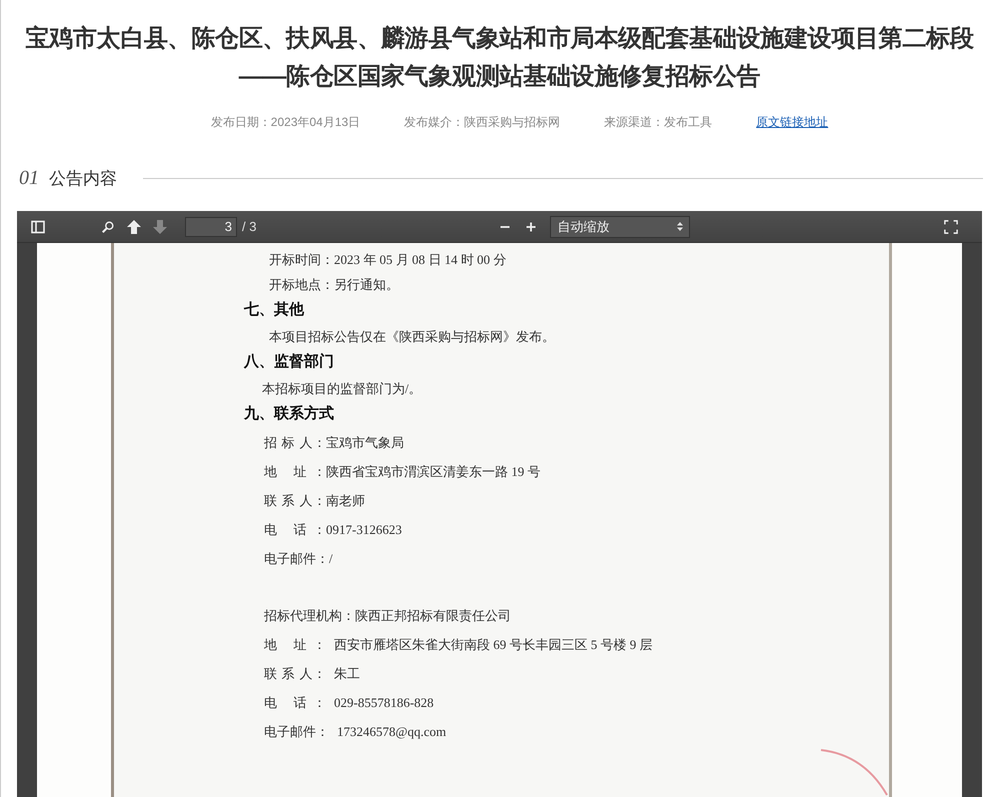 This screenshot has width=998, height=797. What do you see at coordinates (108, 227) in the screenshot?
I see `search-icon` at bounding box center [108, 227].